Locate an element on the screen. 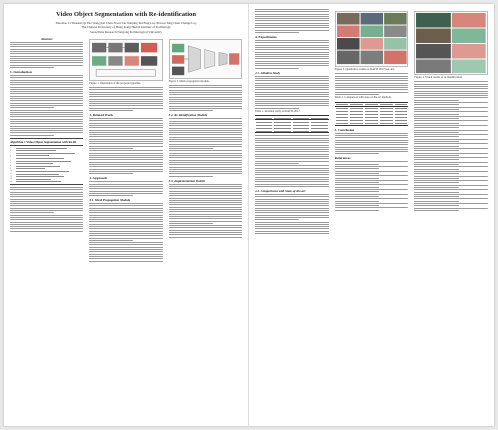  section-heading: 5. Conclusion is located at coordinates (344, 129).